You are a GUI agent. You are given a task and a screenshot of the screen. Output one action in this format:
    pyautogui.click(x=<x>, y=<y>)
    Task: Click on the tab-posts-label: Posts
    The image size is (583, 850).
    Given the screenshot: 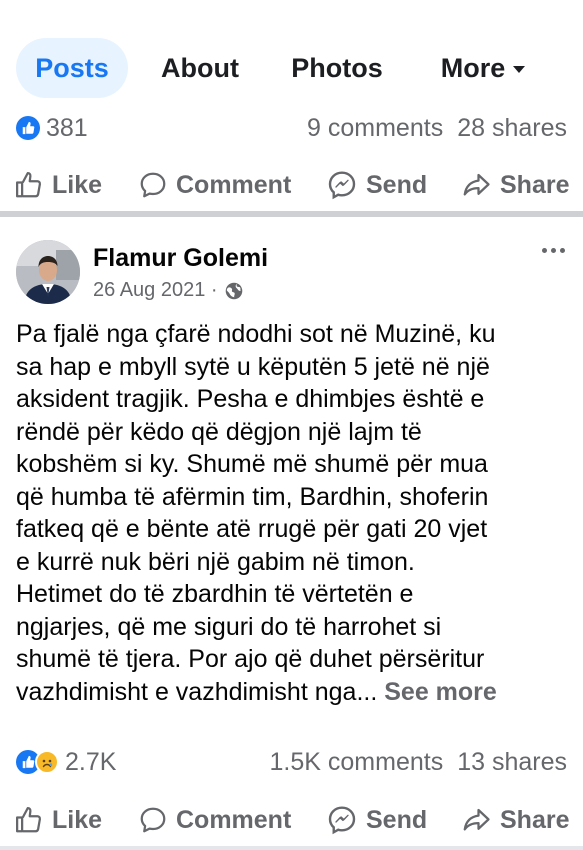 What is the action you would take?
    pyautogui.click(x=72, y=67)
    